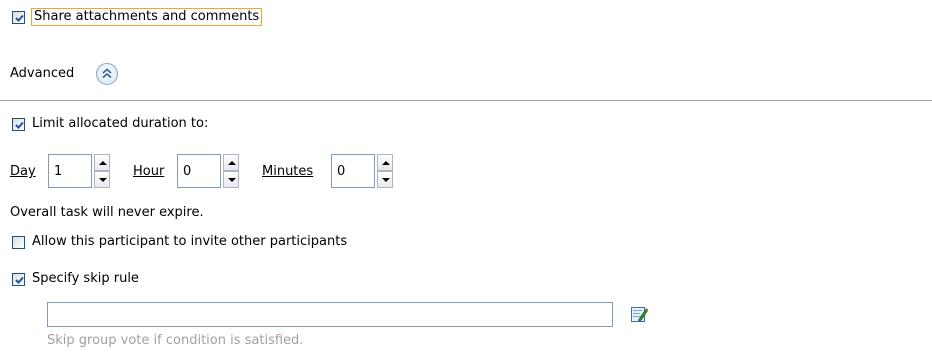 The image size is (932, 352). I want to click on hour-spinner: 0, so click(208, 171).